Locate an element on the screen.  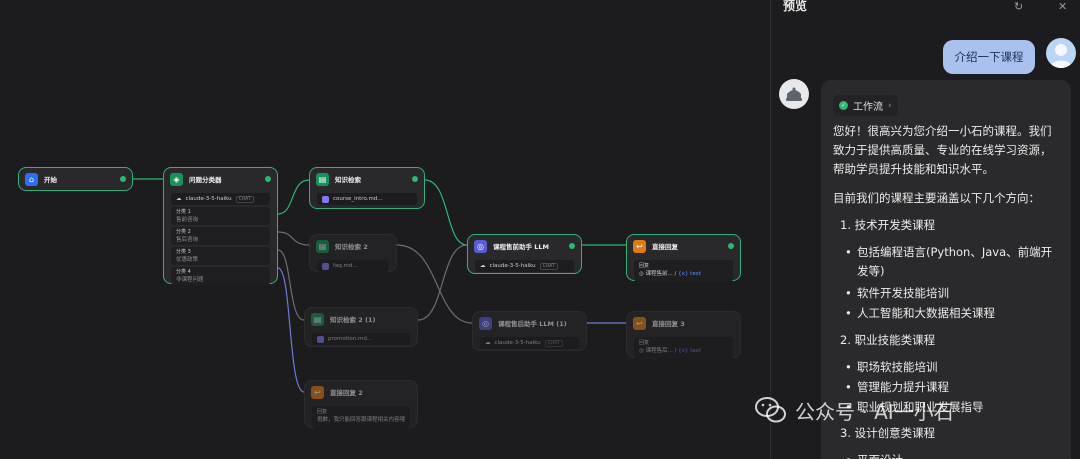
list-item: 职业规划和职业发展指导 is located at coordinates (946, 407).